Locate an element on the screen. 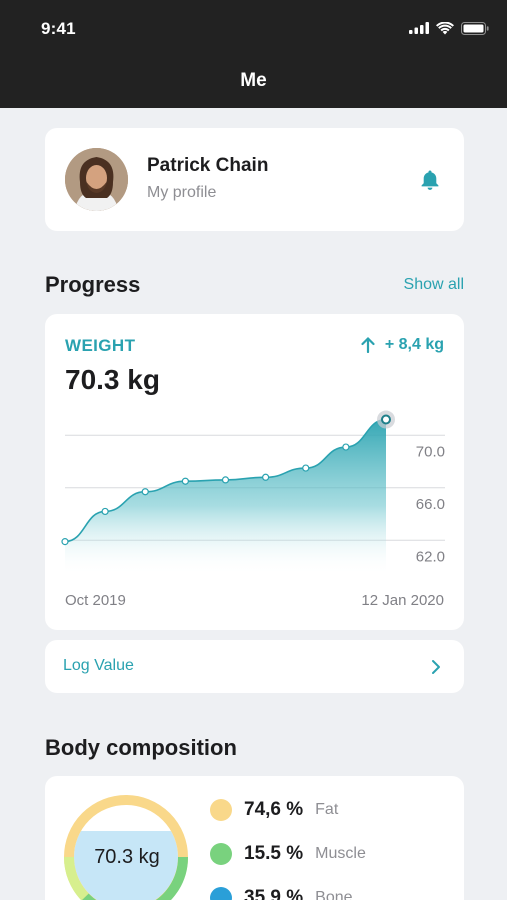 This screenshot has width=507, height=900. y-tick-label: 62.0 is located at coordinates (430, 556).